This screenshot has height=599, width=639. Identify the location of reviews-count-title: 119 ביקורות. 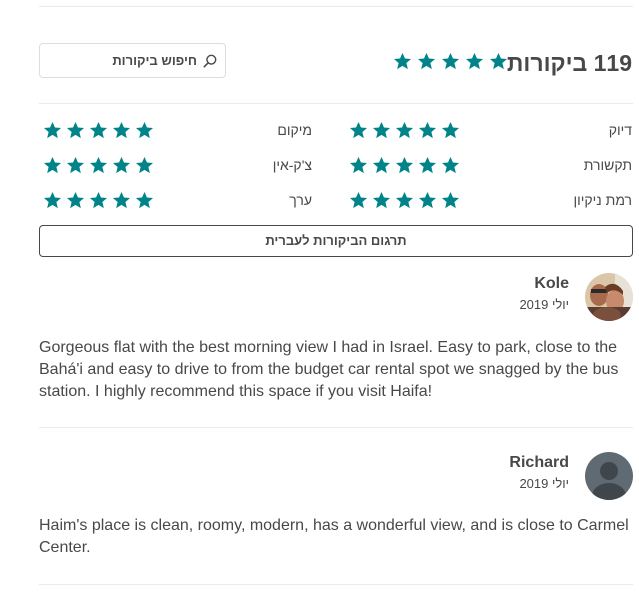
(569, 63).